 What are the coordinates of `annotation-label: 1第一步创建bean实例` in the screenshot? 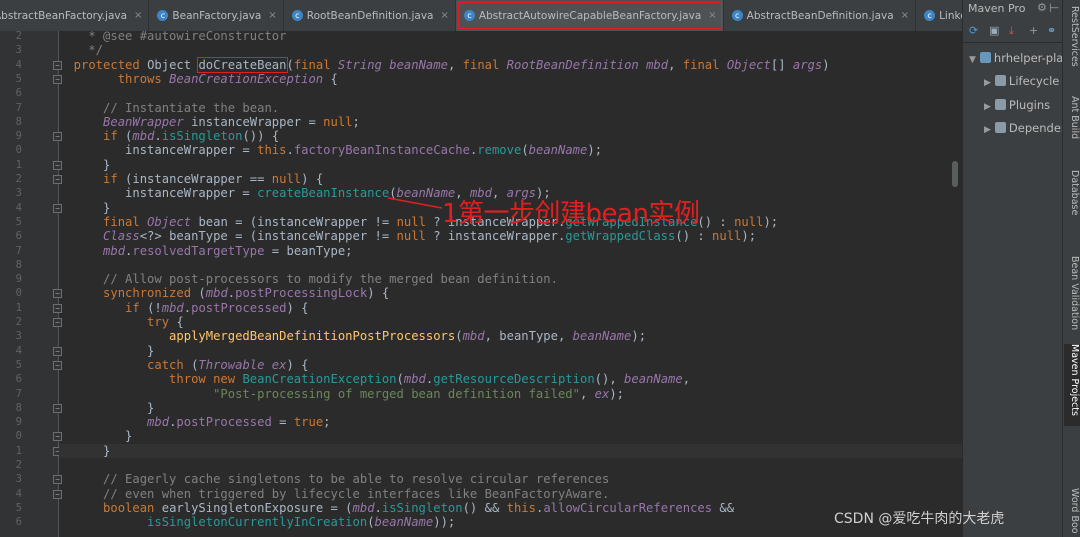 It's located at (571, 214).